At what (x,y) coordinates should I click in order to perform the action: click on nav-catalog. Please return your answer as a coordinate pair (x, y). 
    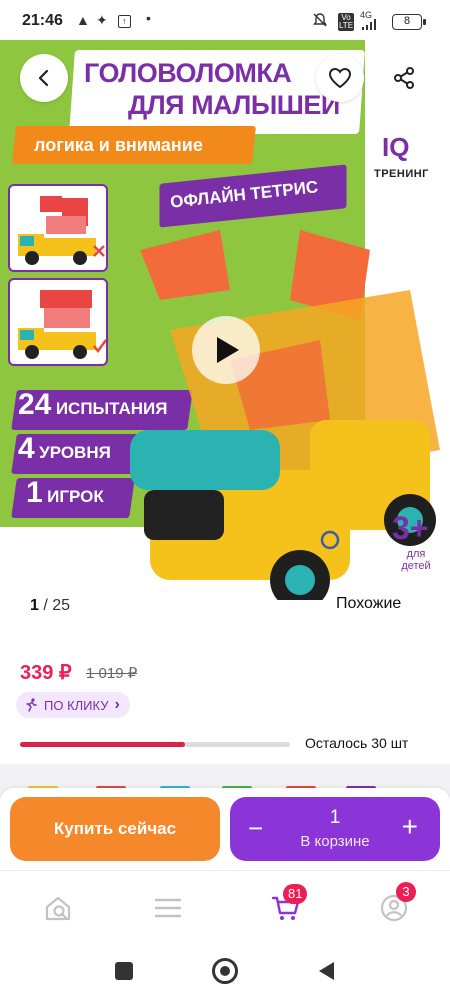
    Looking at the image, I should click on (168, 908).